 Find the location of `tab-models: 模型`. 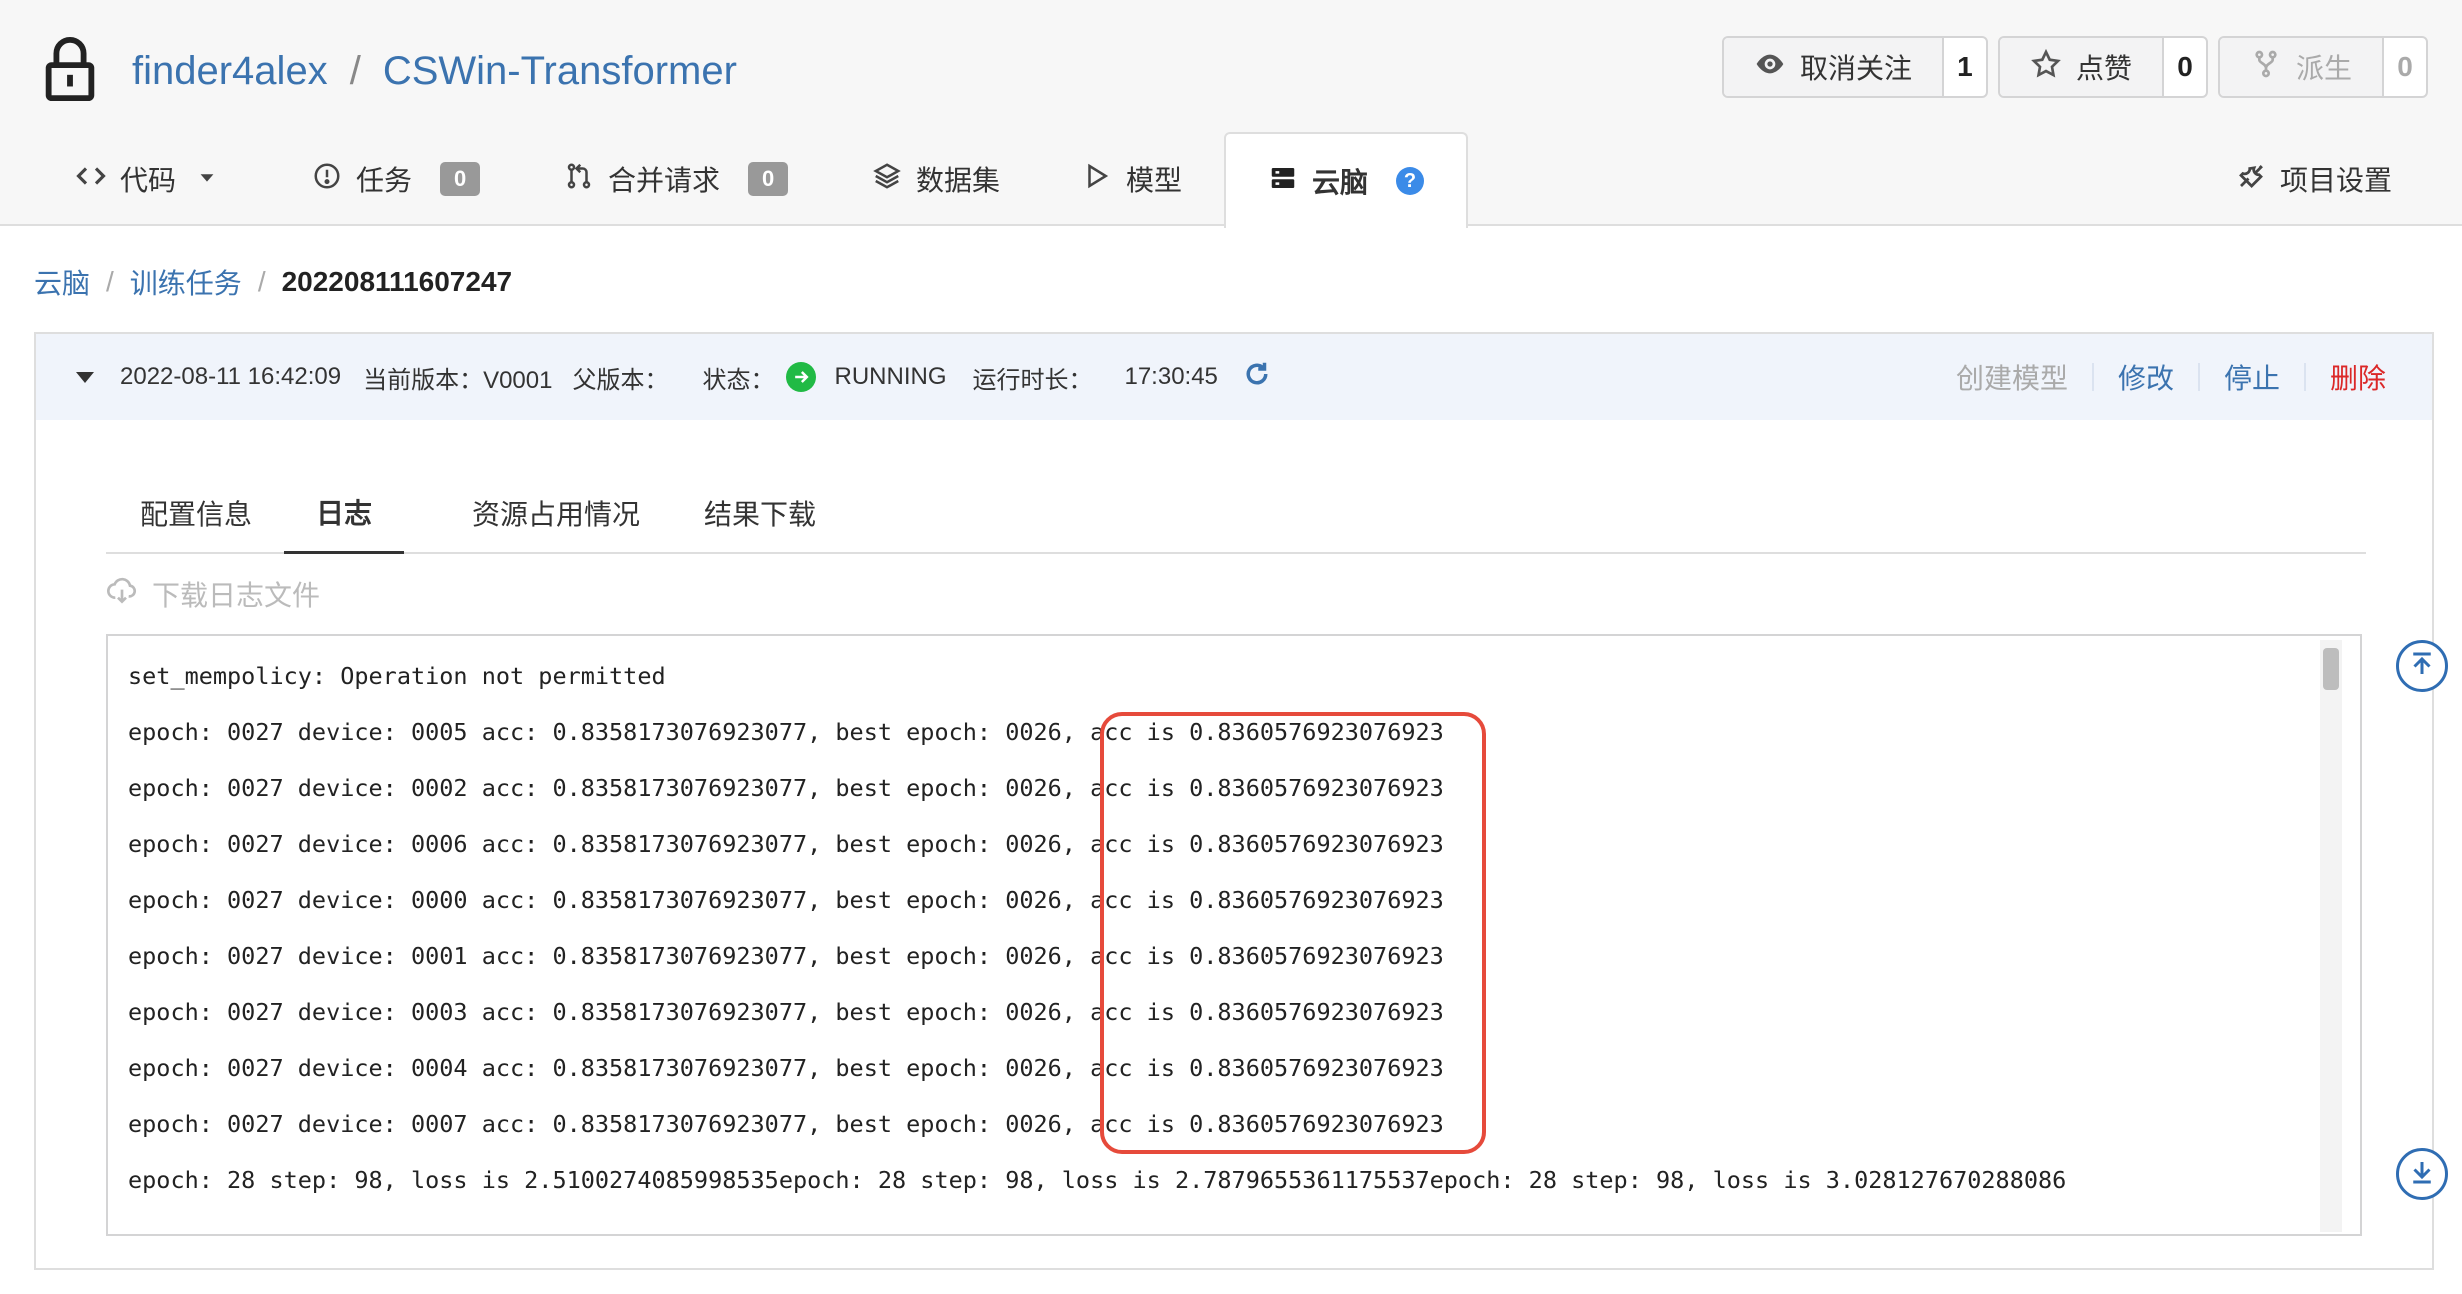

tab-models: 模型 is located at coordinates (1132, 179).